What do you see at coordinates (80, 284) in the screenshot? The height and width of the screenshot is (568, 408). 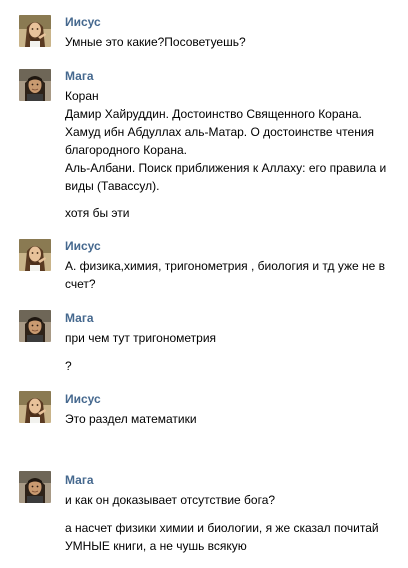 I see `message-text: счет?` at bounding box center [80, 284].